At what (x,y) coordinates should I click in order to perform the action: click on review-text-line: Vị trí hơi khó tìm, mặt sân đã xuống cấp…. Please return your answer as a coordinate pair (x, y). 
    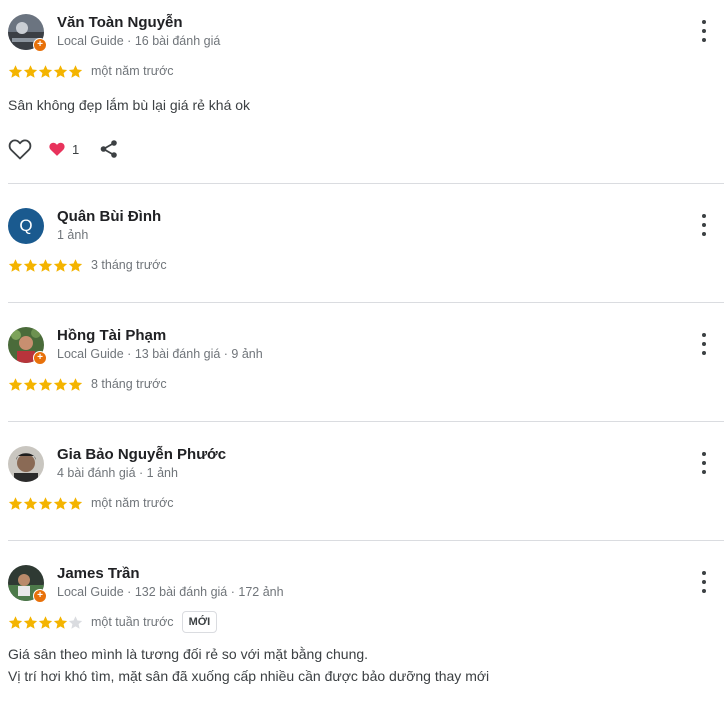
    Looking at the image, I should click on (249, 676).